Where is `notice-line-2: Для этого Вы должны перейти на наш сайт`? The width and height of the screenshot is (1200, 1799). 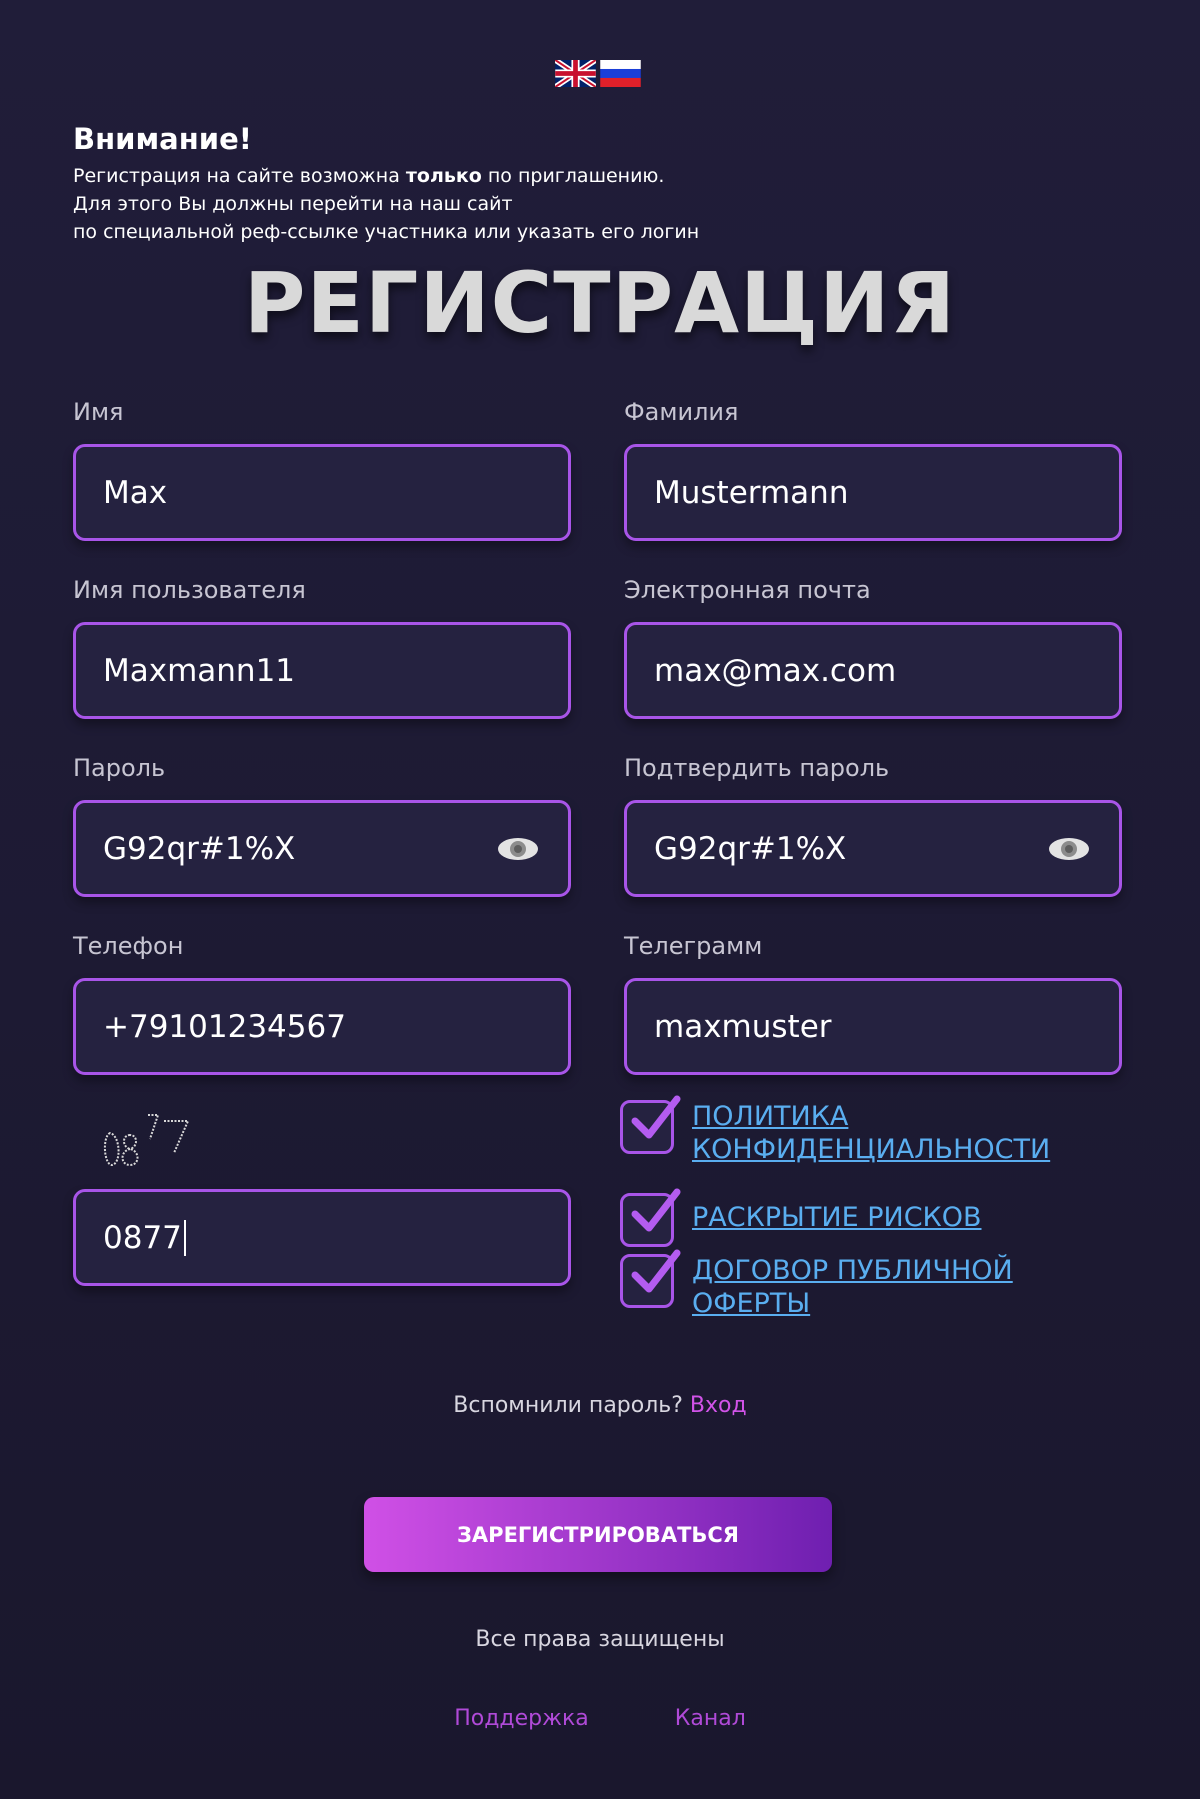 notice-line-2: Для этого Вы должны перейти на наш сайт is located at coordinates (293, 204).